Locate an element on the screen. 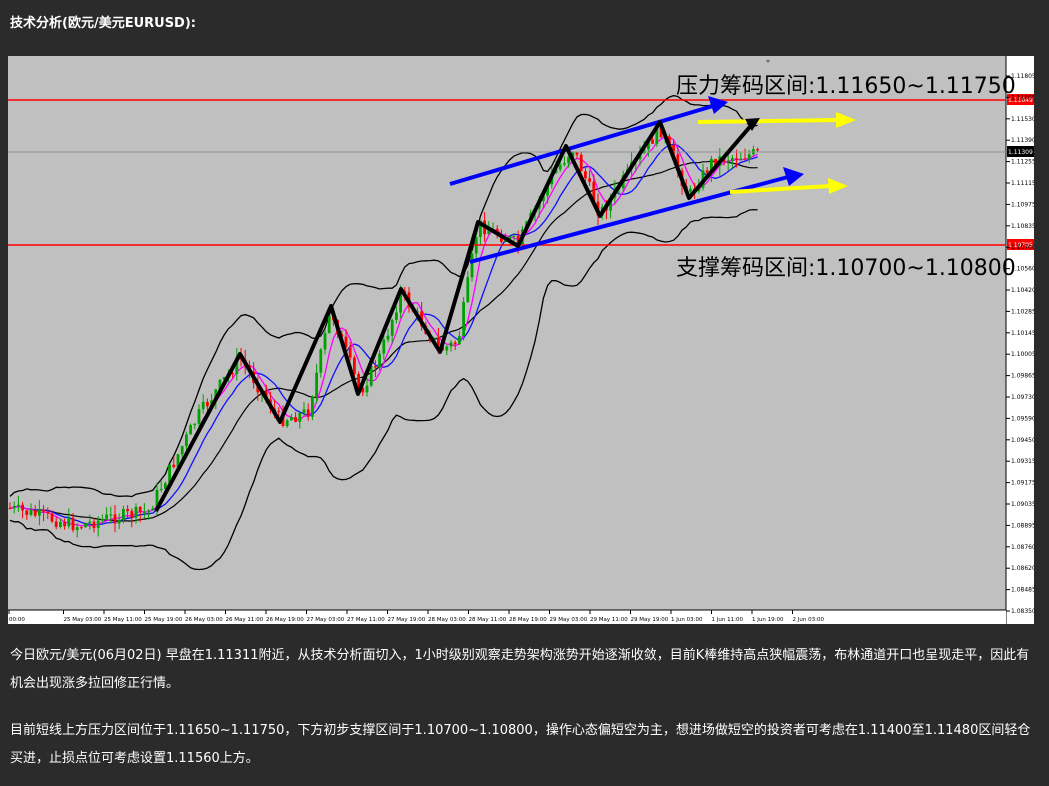 The image size is (1049, 786). price-tick-label: 1.09730 is located at coordinates (1022, 397).